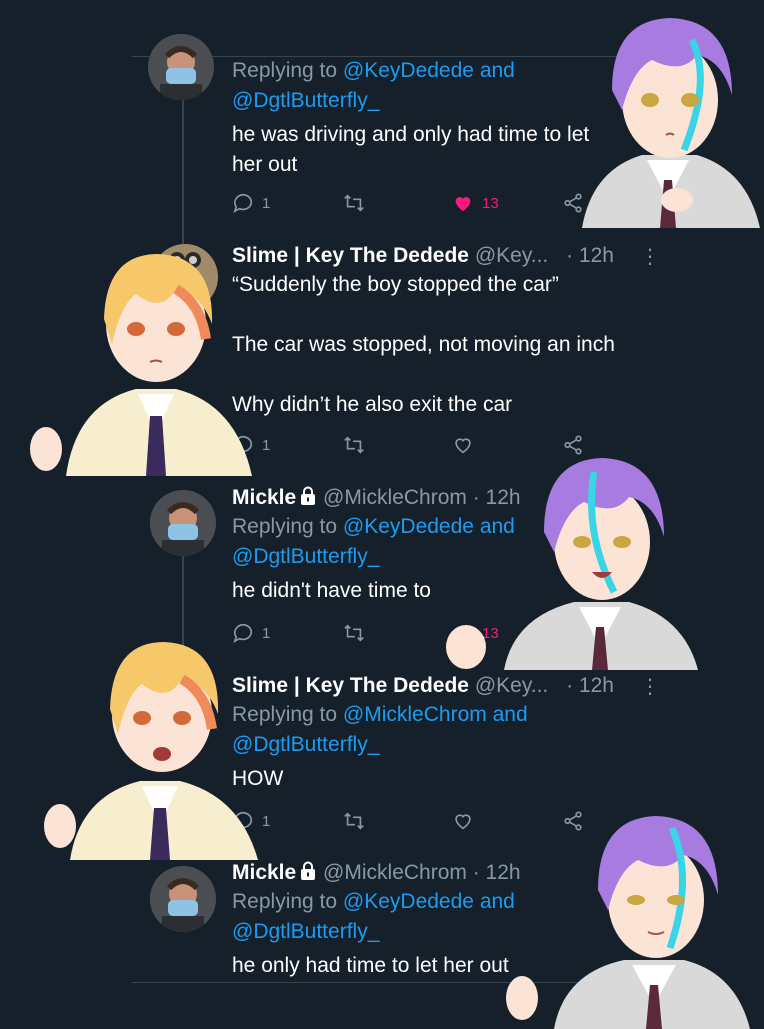  Describe the element at coordinates (243, 203) in the screenshot. I see `reply-icon` at that location.